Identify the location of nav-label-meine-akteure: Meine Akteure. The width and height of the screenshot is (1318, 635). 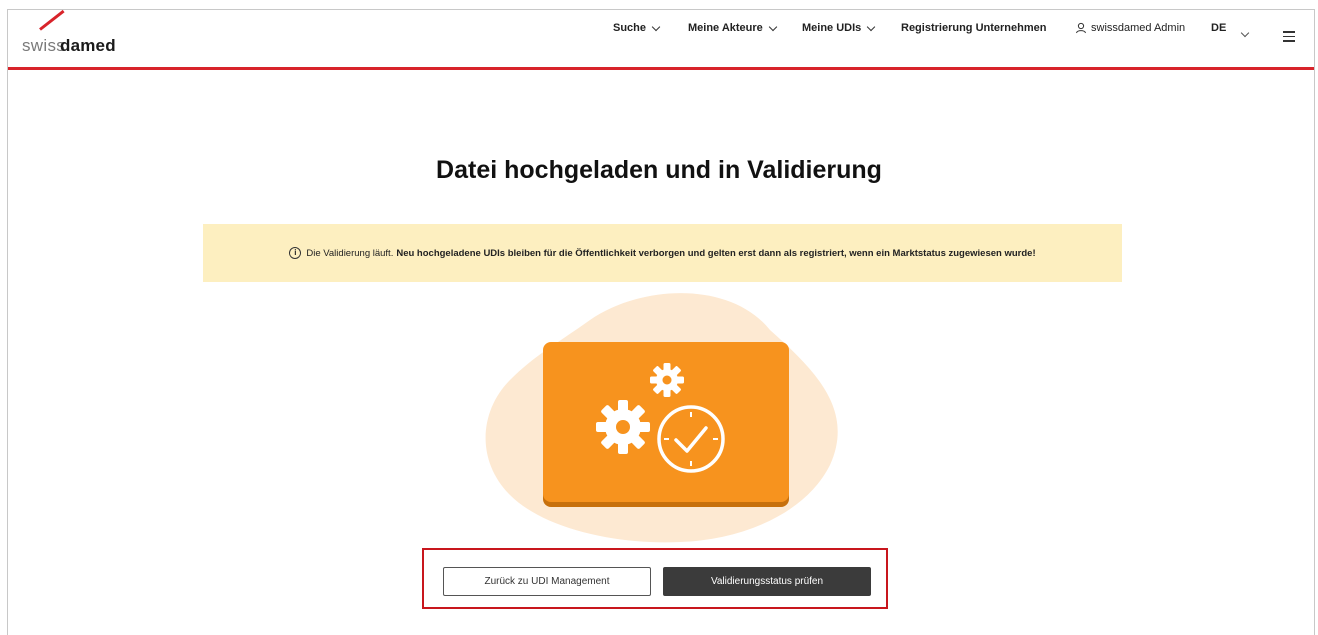
(725, 28).